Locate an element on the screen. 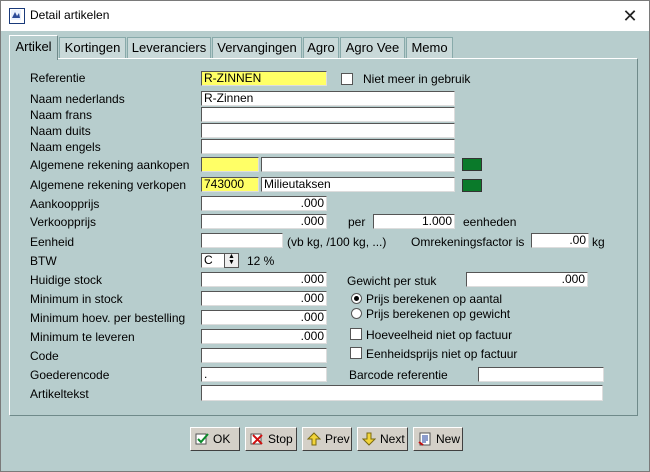  omrekening-field: .00 is located at coordinates (560, 240).